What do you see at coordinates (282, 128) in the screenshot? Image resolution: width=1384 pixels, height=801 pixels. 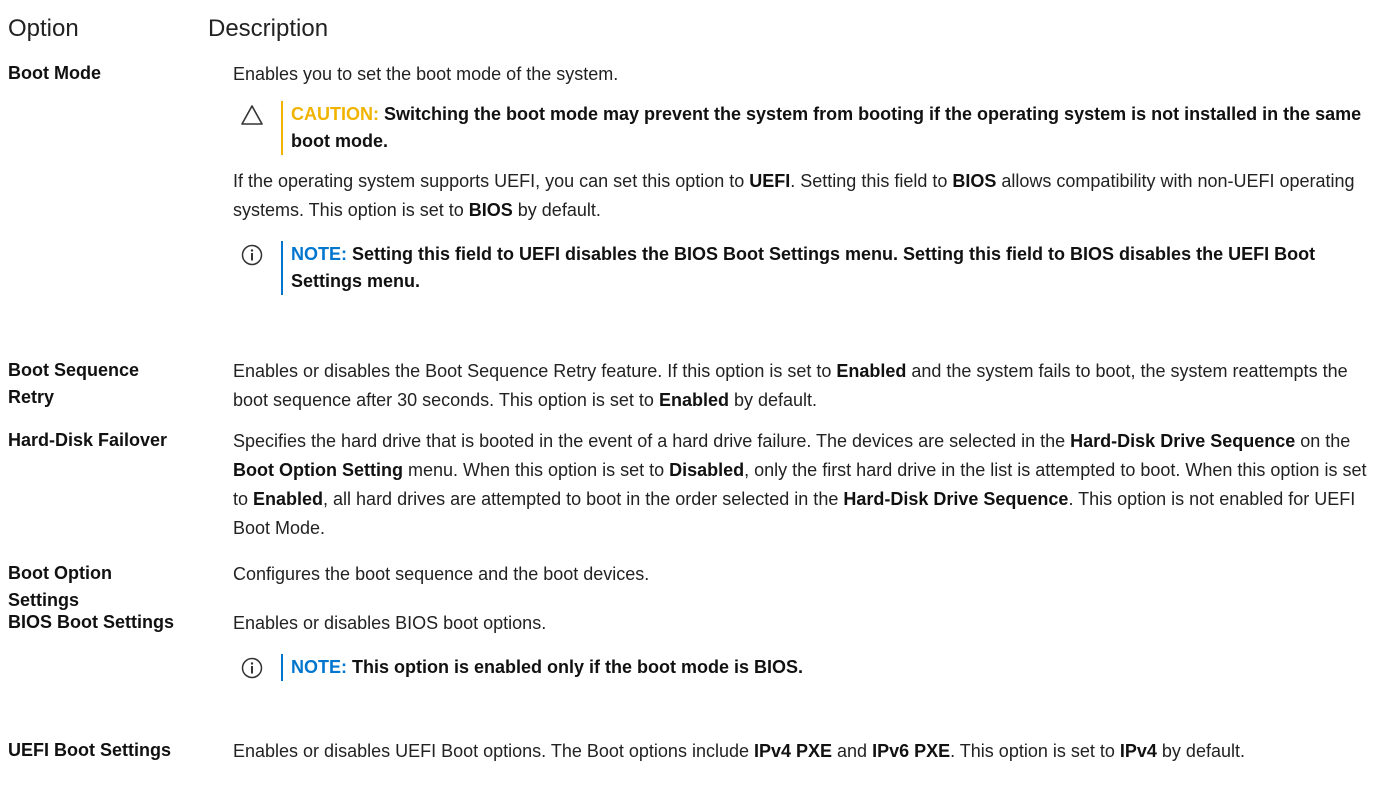 I see `caution-bar` at bounding box center [282, 128].